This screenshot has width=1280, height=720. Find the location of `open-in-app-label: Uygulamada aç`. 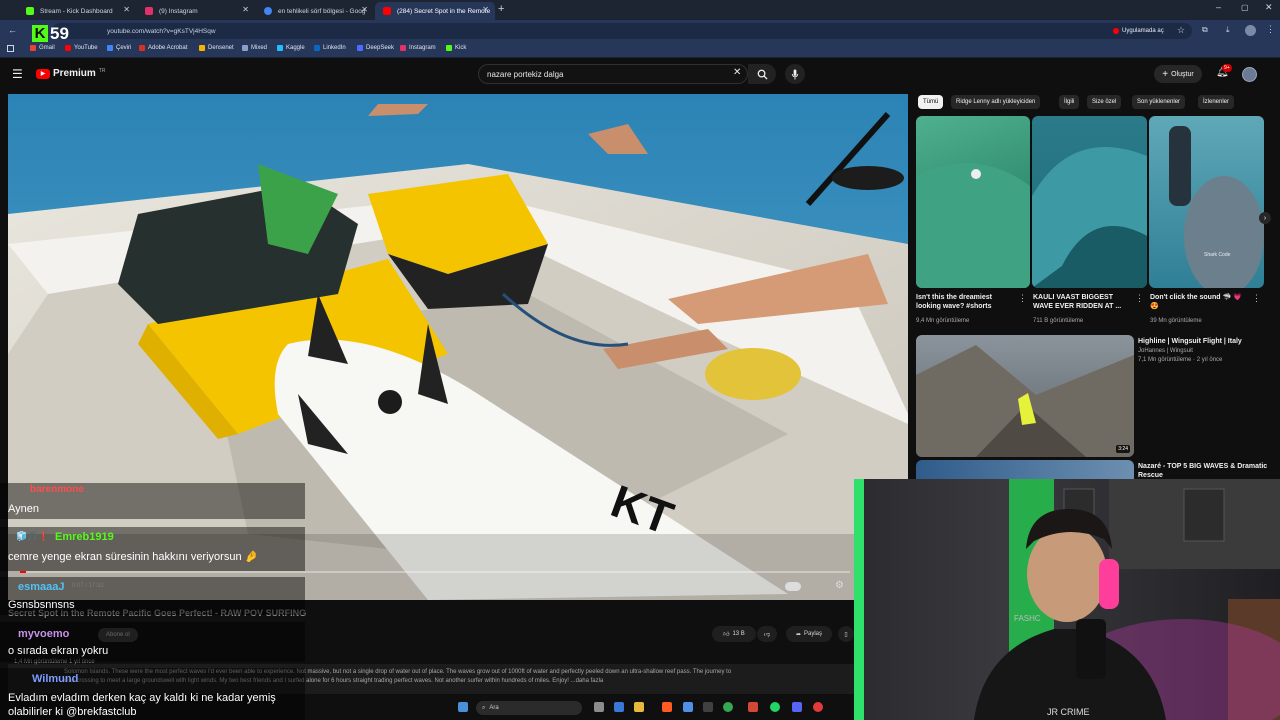

open-in-app-label: Uygulamada aç is located at coordinates (1143, 31).